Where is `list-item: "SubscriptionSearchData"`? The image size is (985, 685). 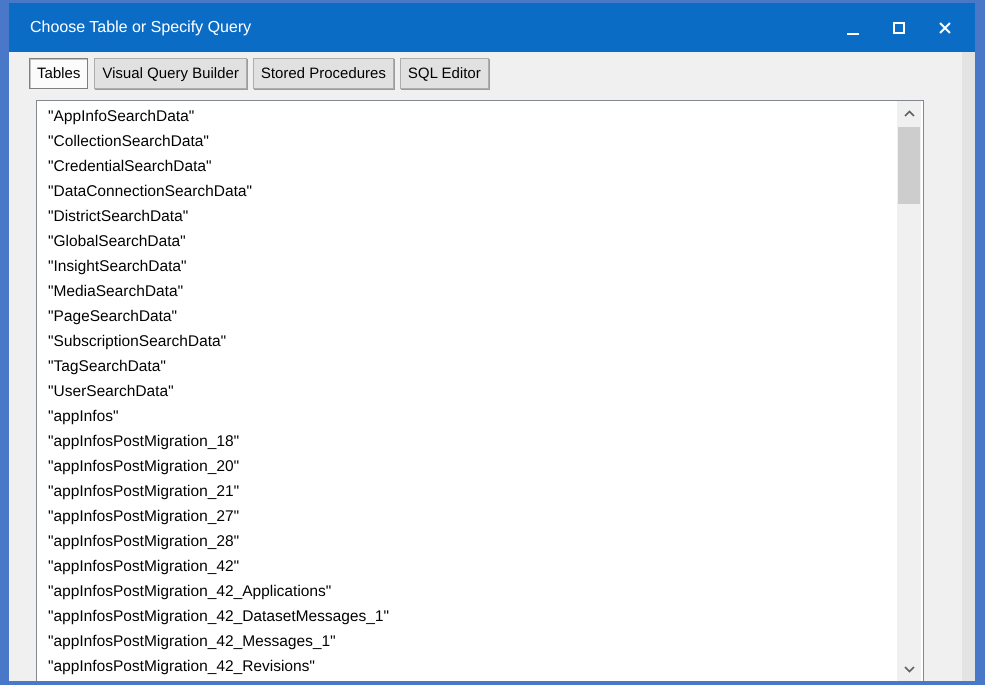
list-item: "SubscriptionSearchData" is located at coordinates (137, 341).